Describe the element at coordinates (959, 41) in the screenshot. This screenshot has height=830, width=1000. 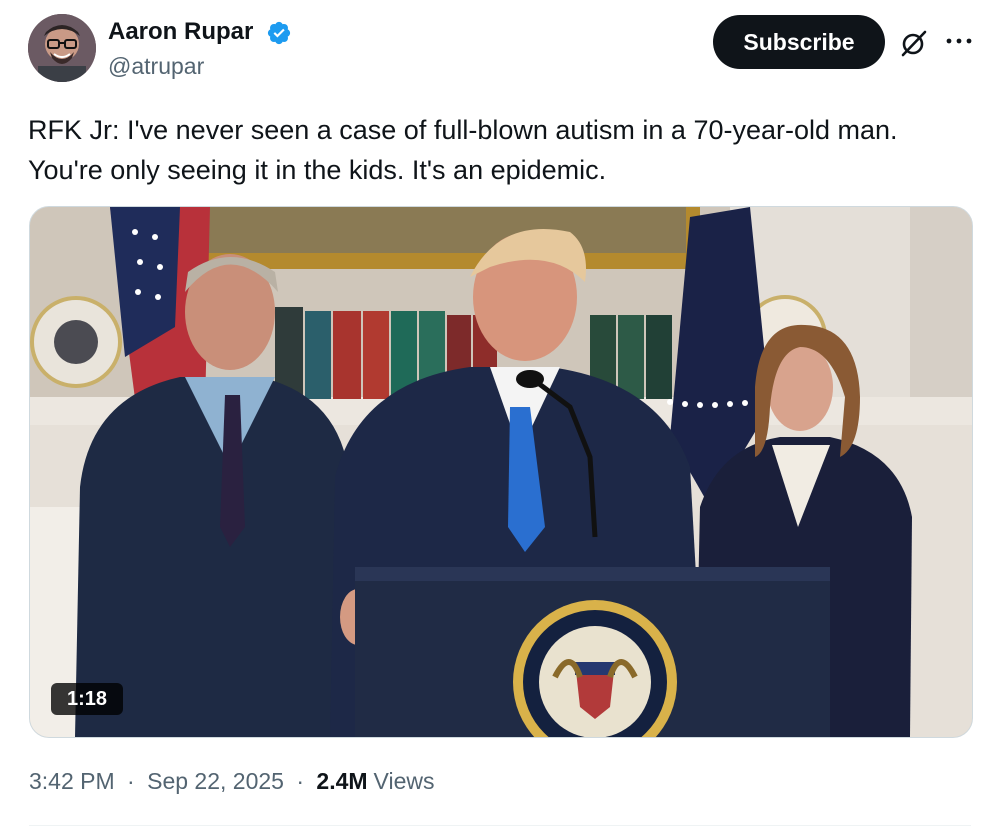
I see `more-icon` at that location.